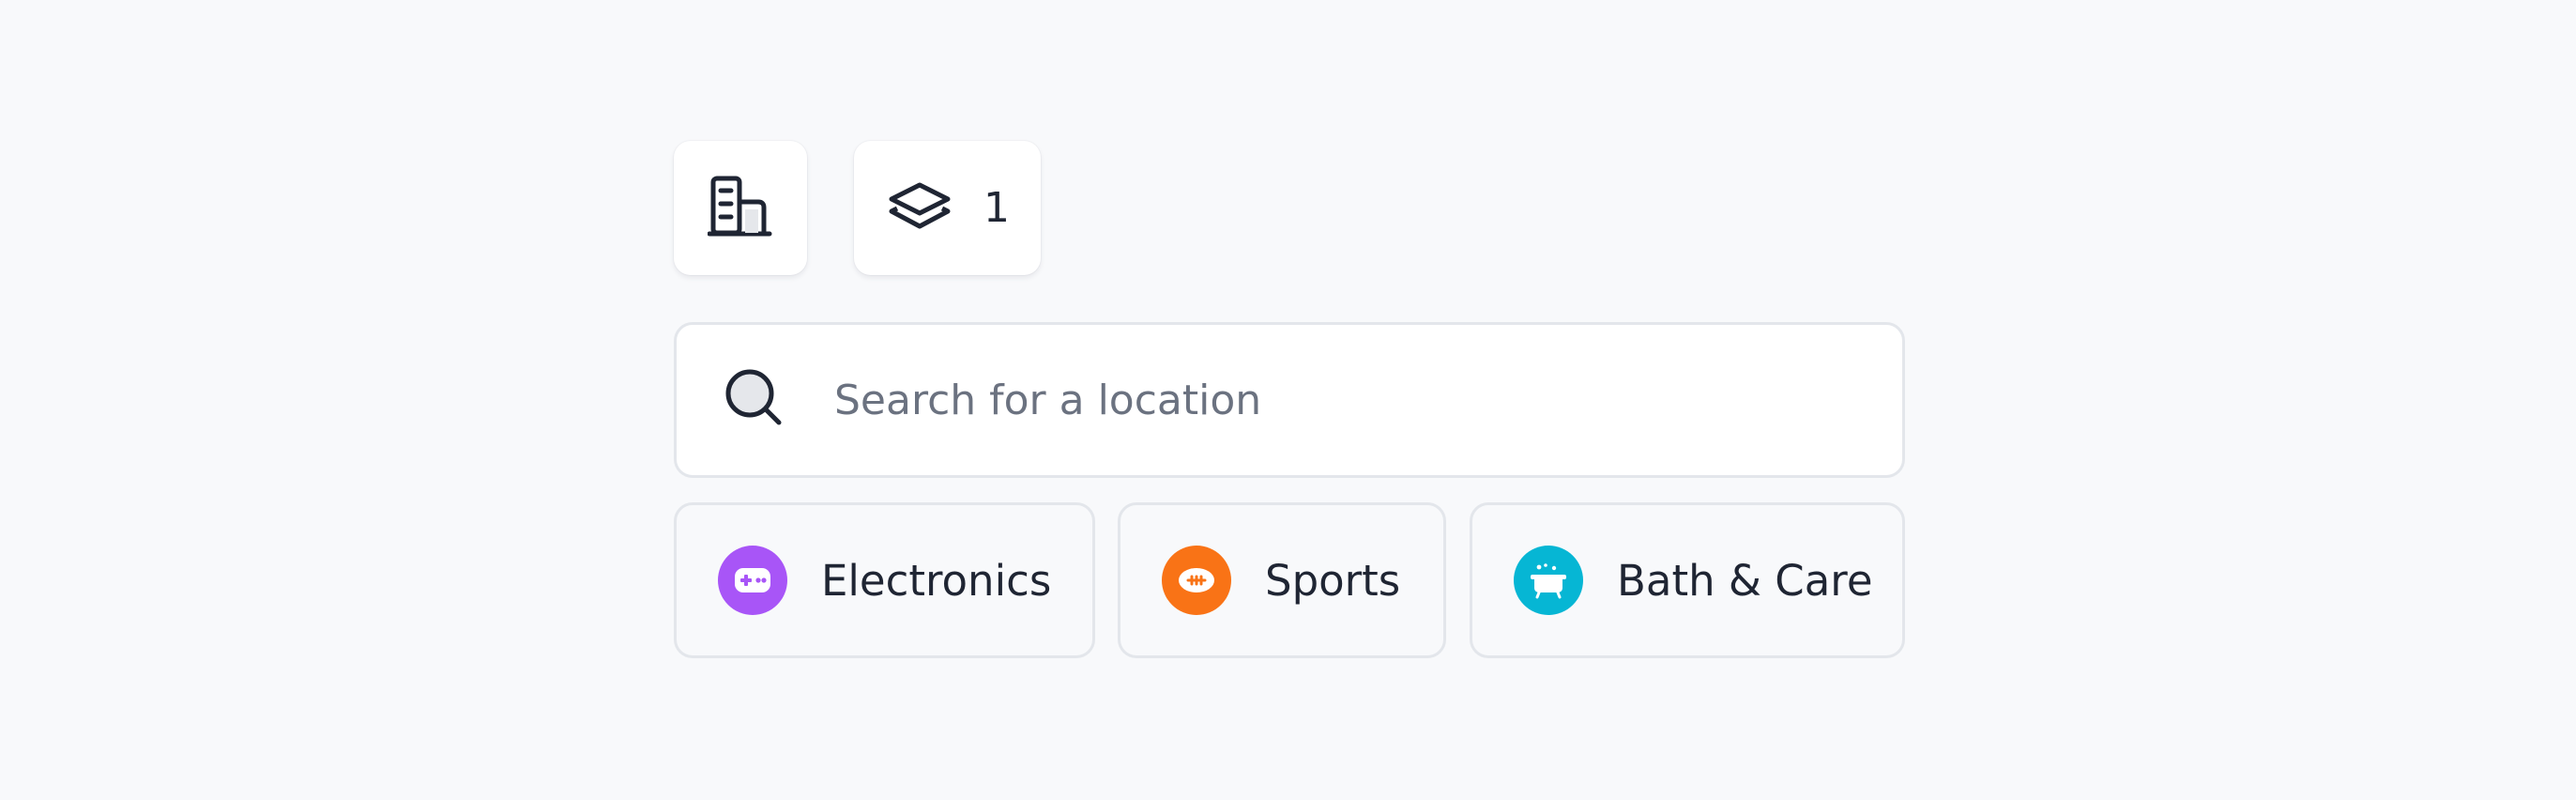 This screenshot has width=2576, height=800. What do you see at coordinates (754, 400) in the screenshot?
I see `search-icon` at bounding box center [754, 400].